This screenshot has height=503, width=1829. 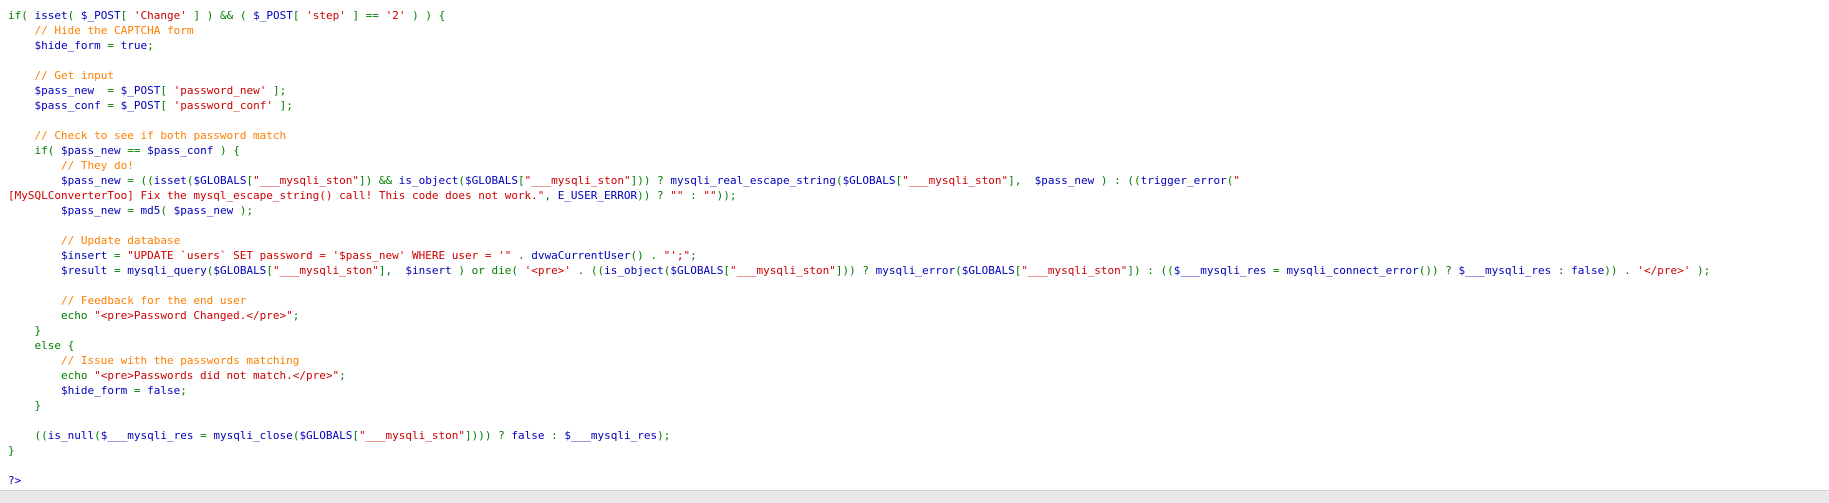 What do you see at coordinates (918, 30) in the screenshot?
I see `code-line: // Hide the CAPTCHA form` at bounding box center [918, 30].